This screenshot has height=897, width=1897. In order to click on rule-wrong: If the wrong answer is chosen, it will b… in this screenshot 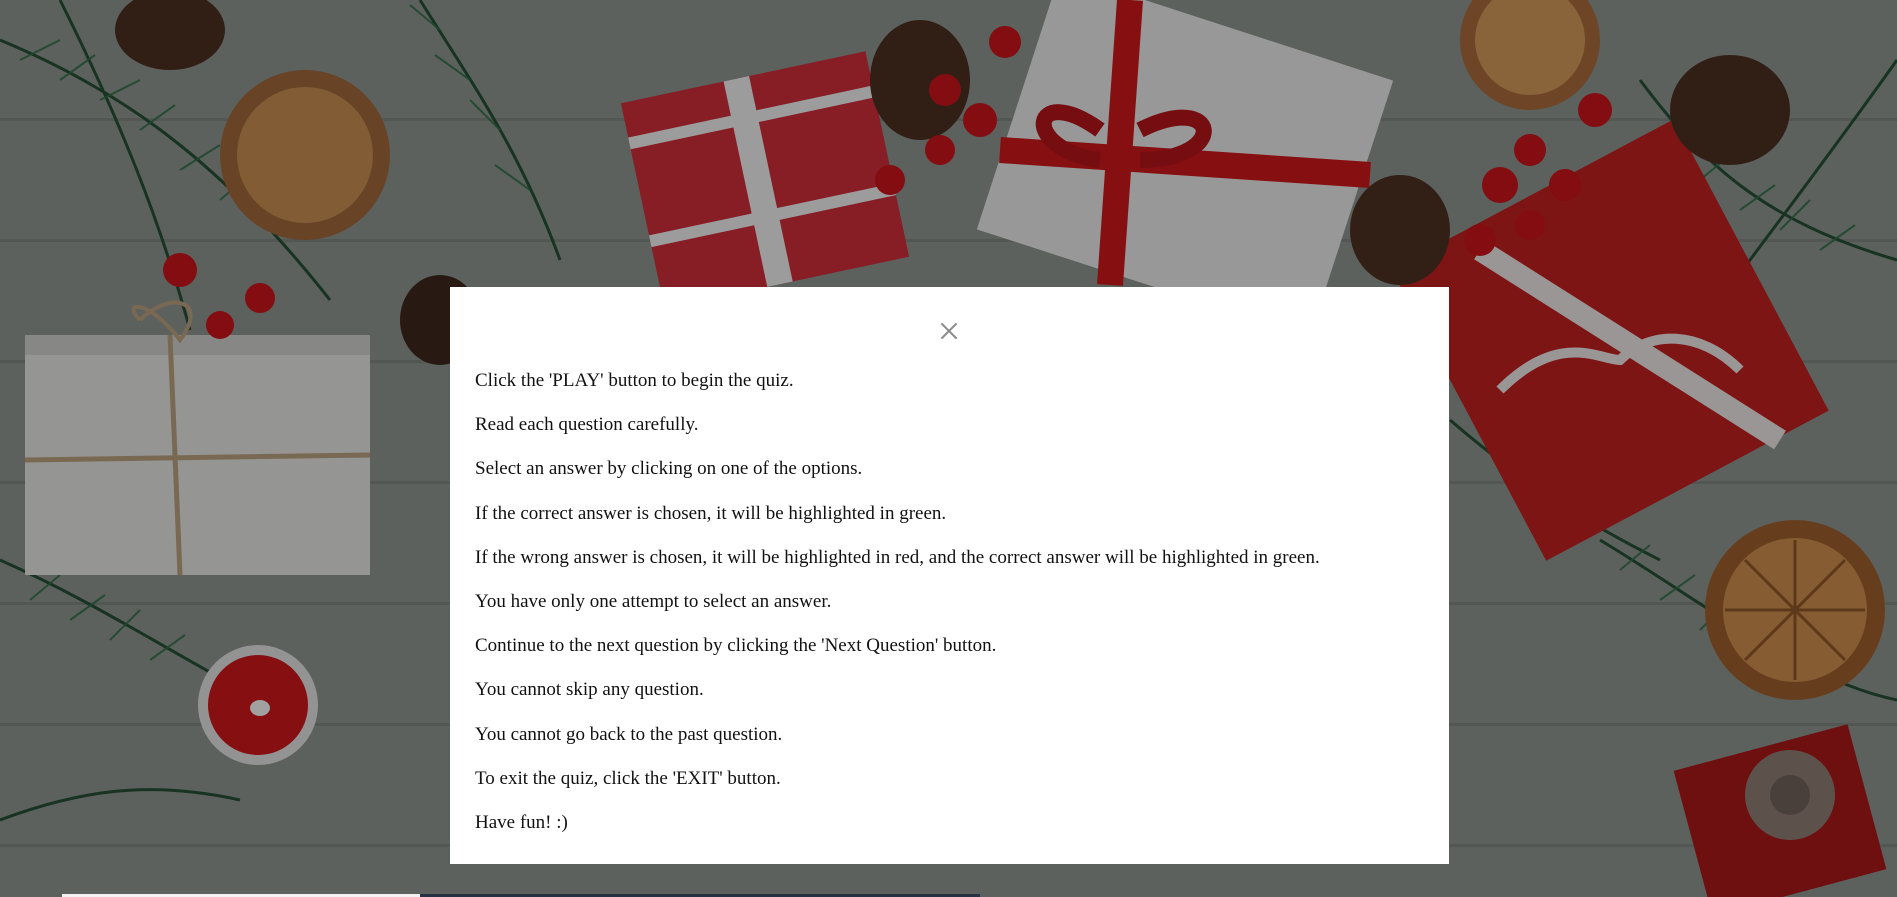, I will do `click(897, 557)`.